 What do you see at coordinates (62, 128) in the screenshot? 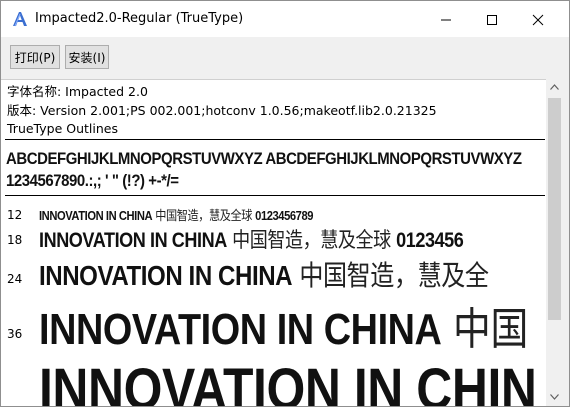
I see `font-type-line: TrueType Outlines` at bounding box center [62, 128].